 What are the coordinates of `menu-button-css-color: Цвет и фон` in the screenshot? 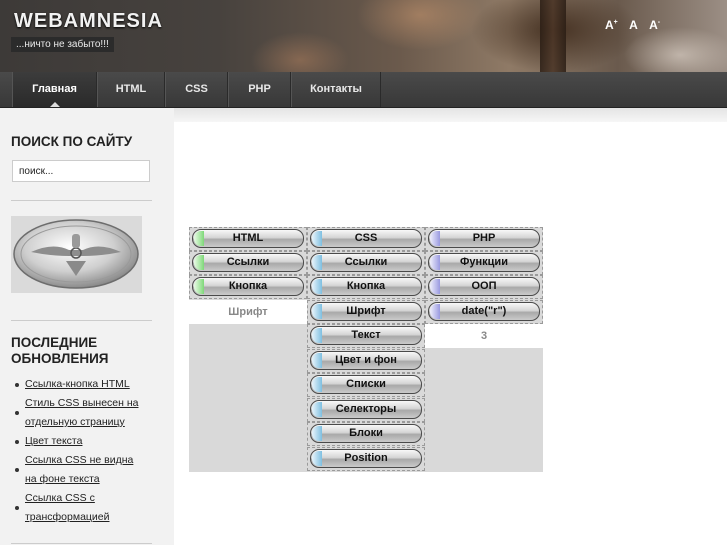 It's located at (366, 360).